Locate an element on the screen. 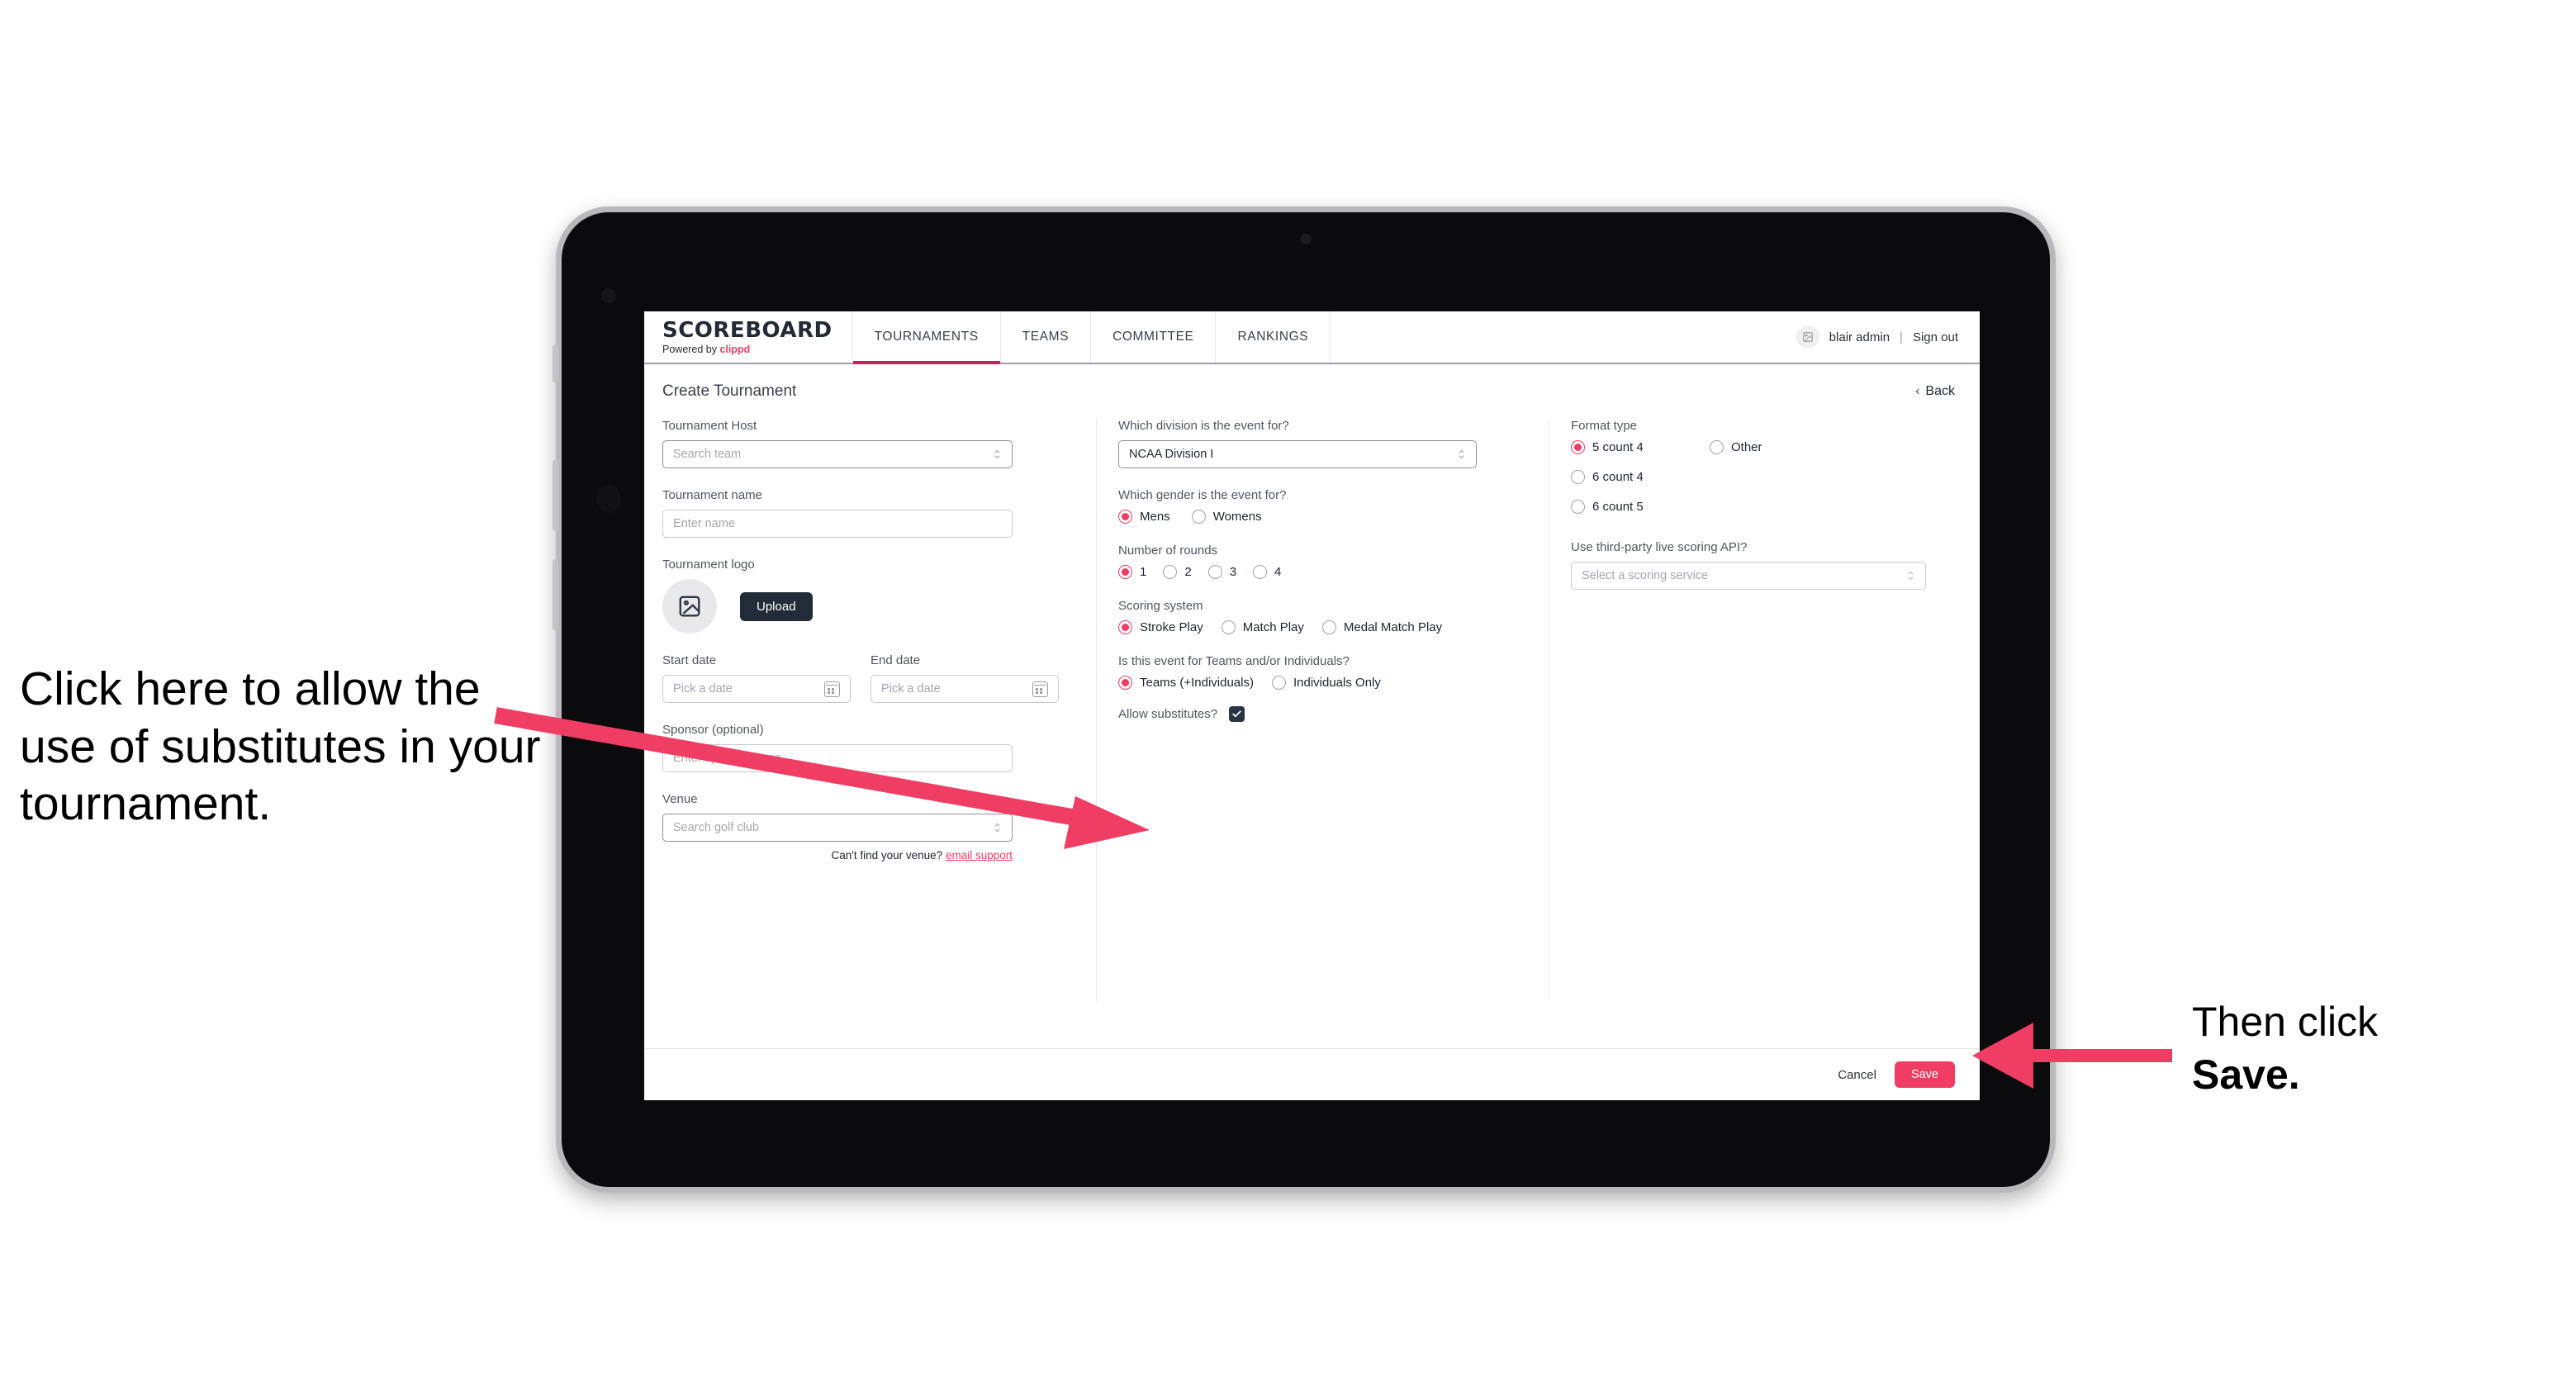 Image resolution: width=2576 pixels, height=1386 pixels. radio-rounds-4: 4 is located at coordinates (1267, 572).